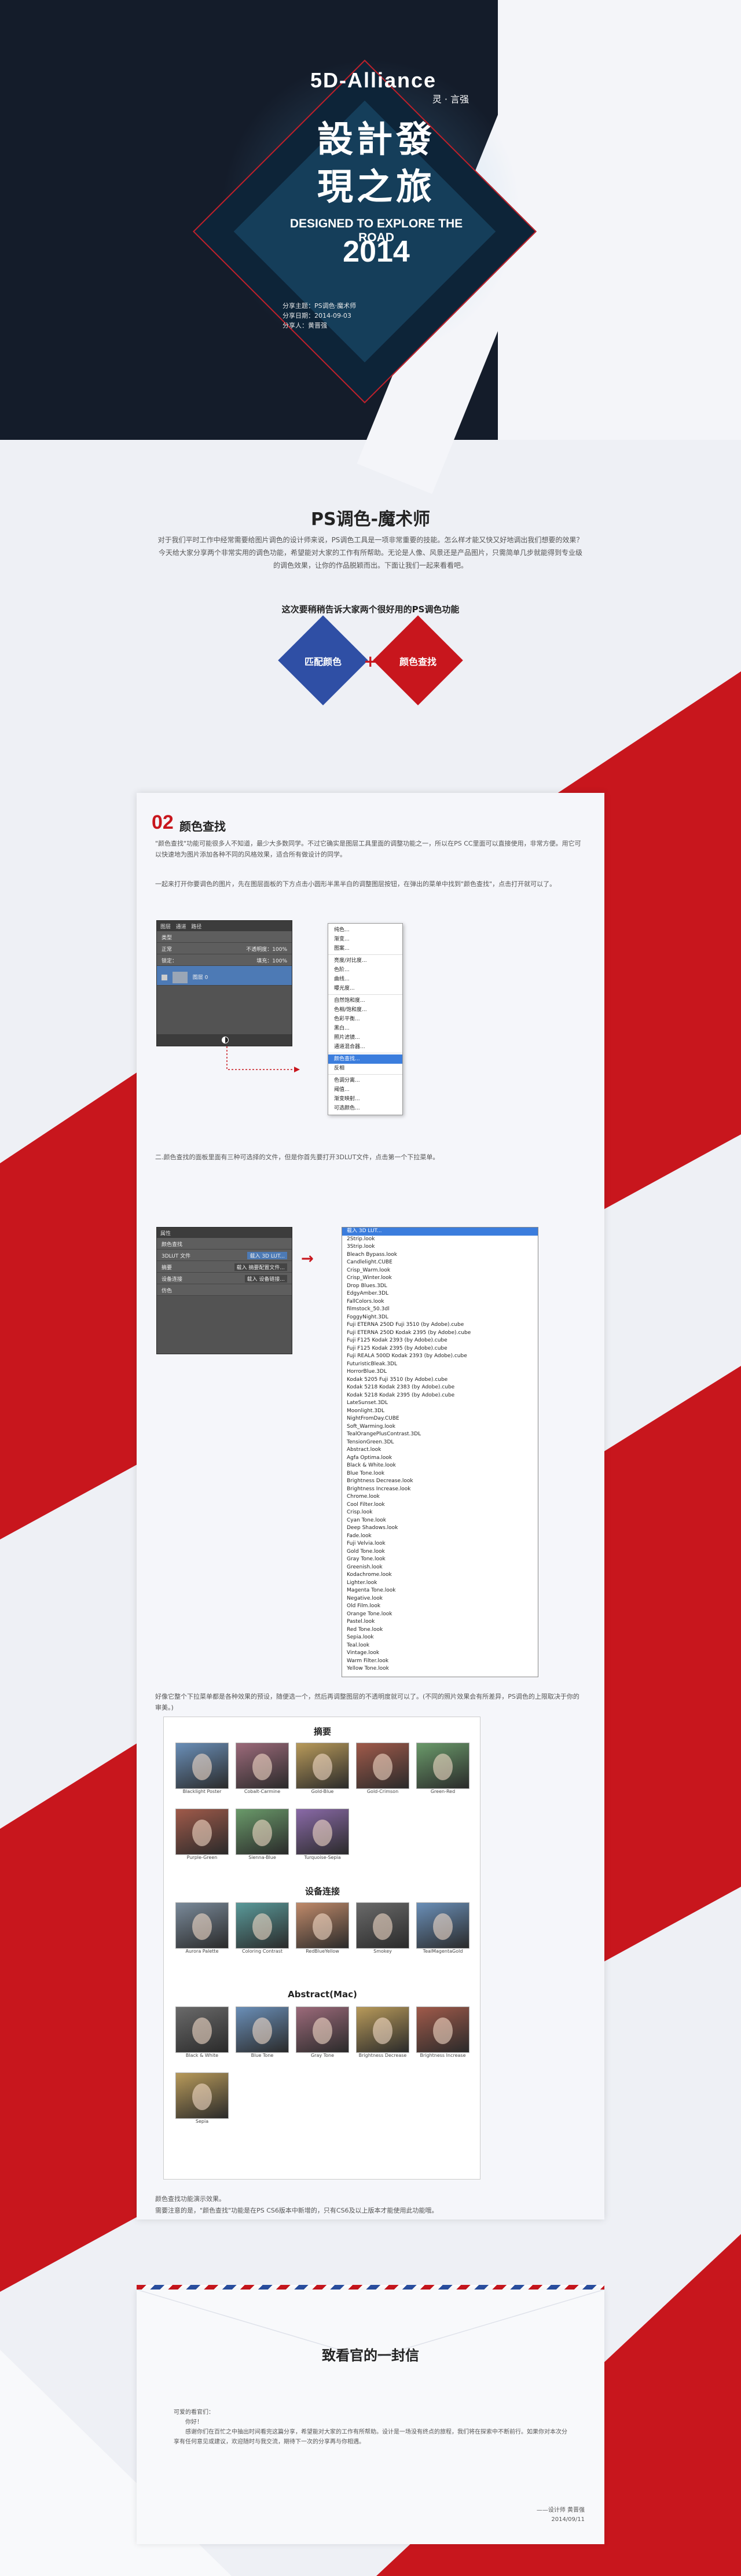 The image size is (741, 2576). I want to click on lut-list-item: Brightness Decrease.look, so click(440, 1482).